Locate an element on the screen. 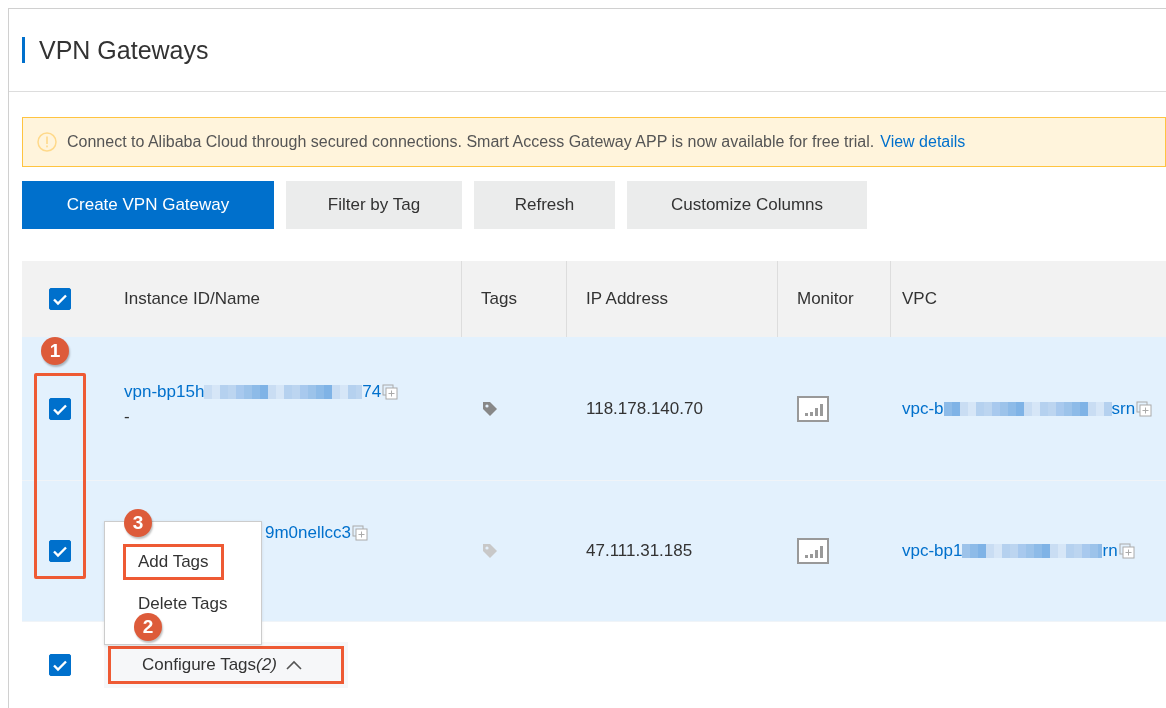 Image resolution: width=1166 pixels, height=708 pixels. toolbar-button: Filter by Tag is located at coordinates (374, 205).